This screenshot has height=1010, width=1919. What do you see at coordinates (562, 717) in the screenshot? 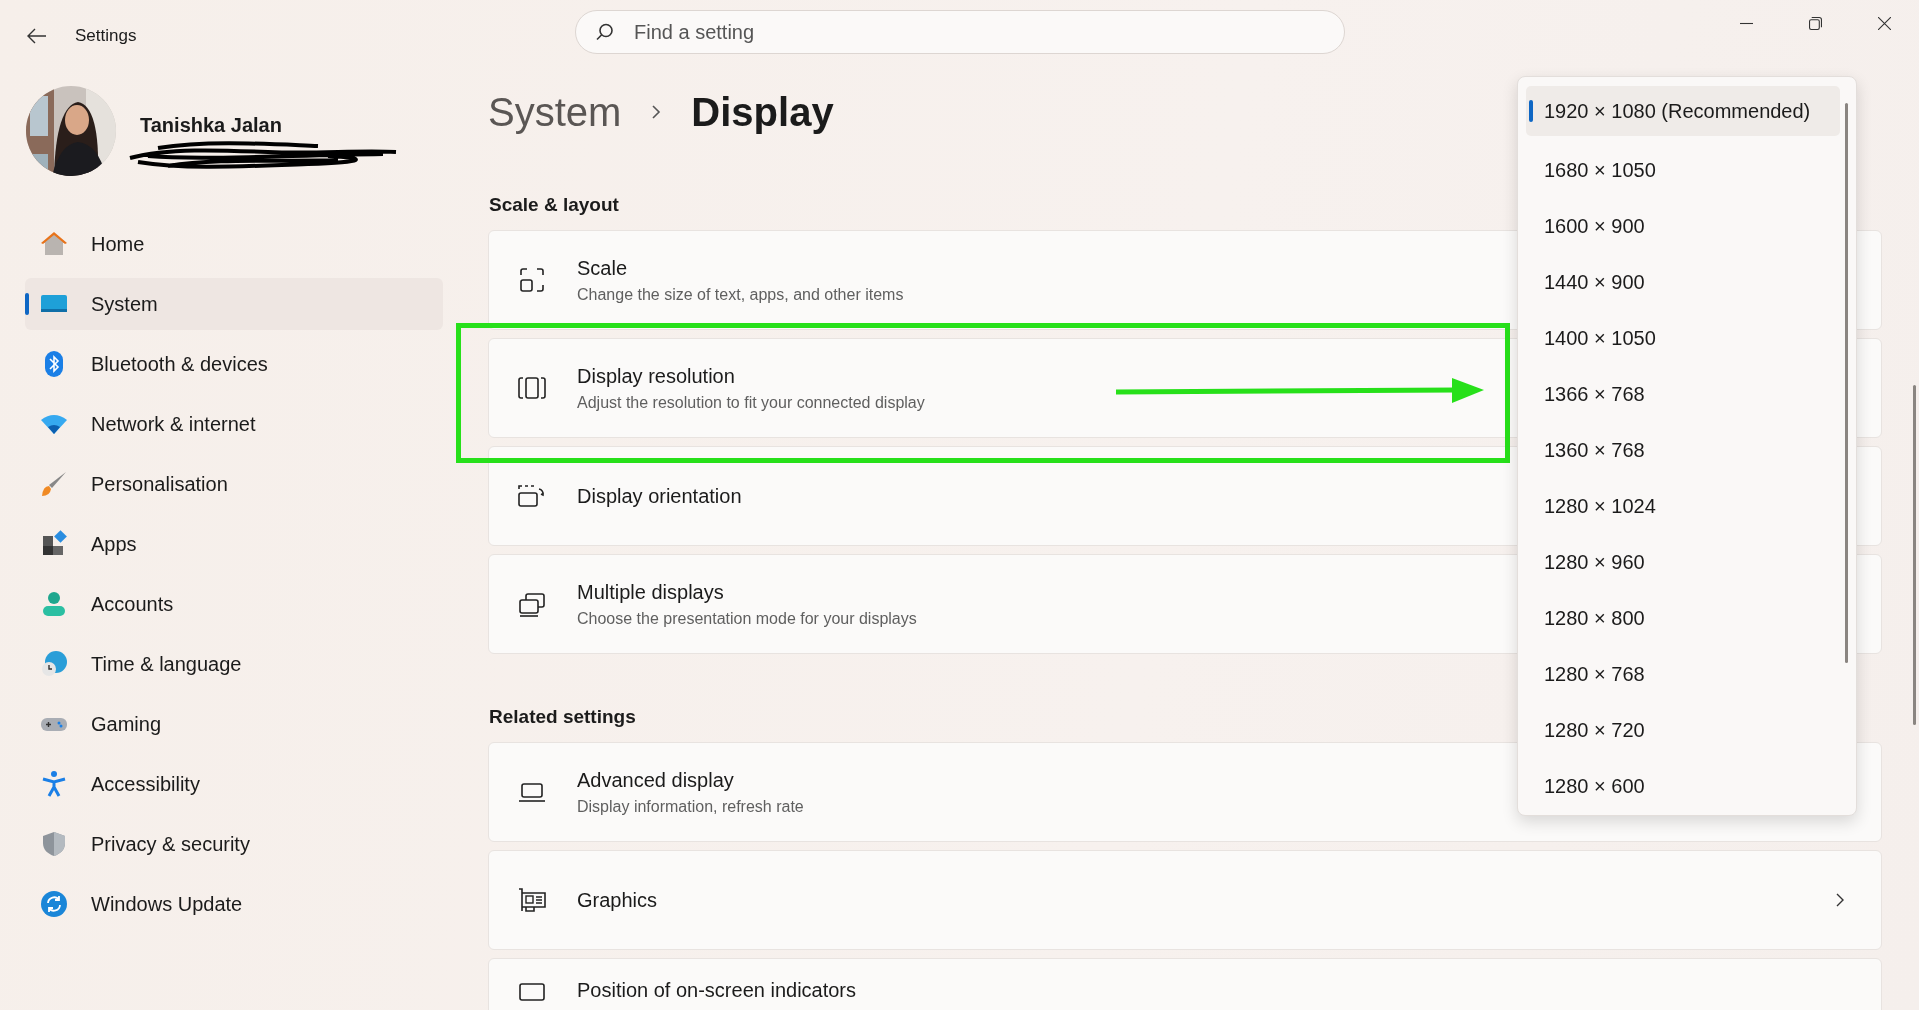
I see `section-heading: Related settings` at bounding box center [562, 717].